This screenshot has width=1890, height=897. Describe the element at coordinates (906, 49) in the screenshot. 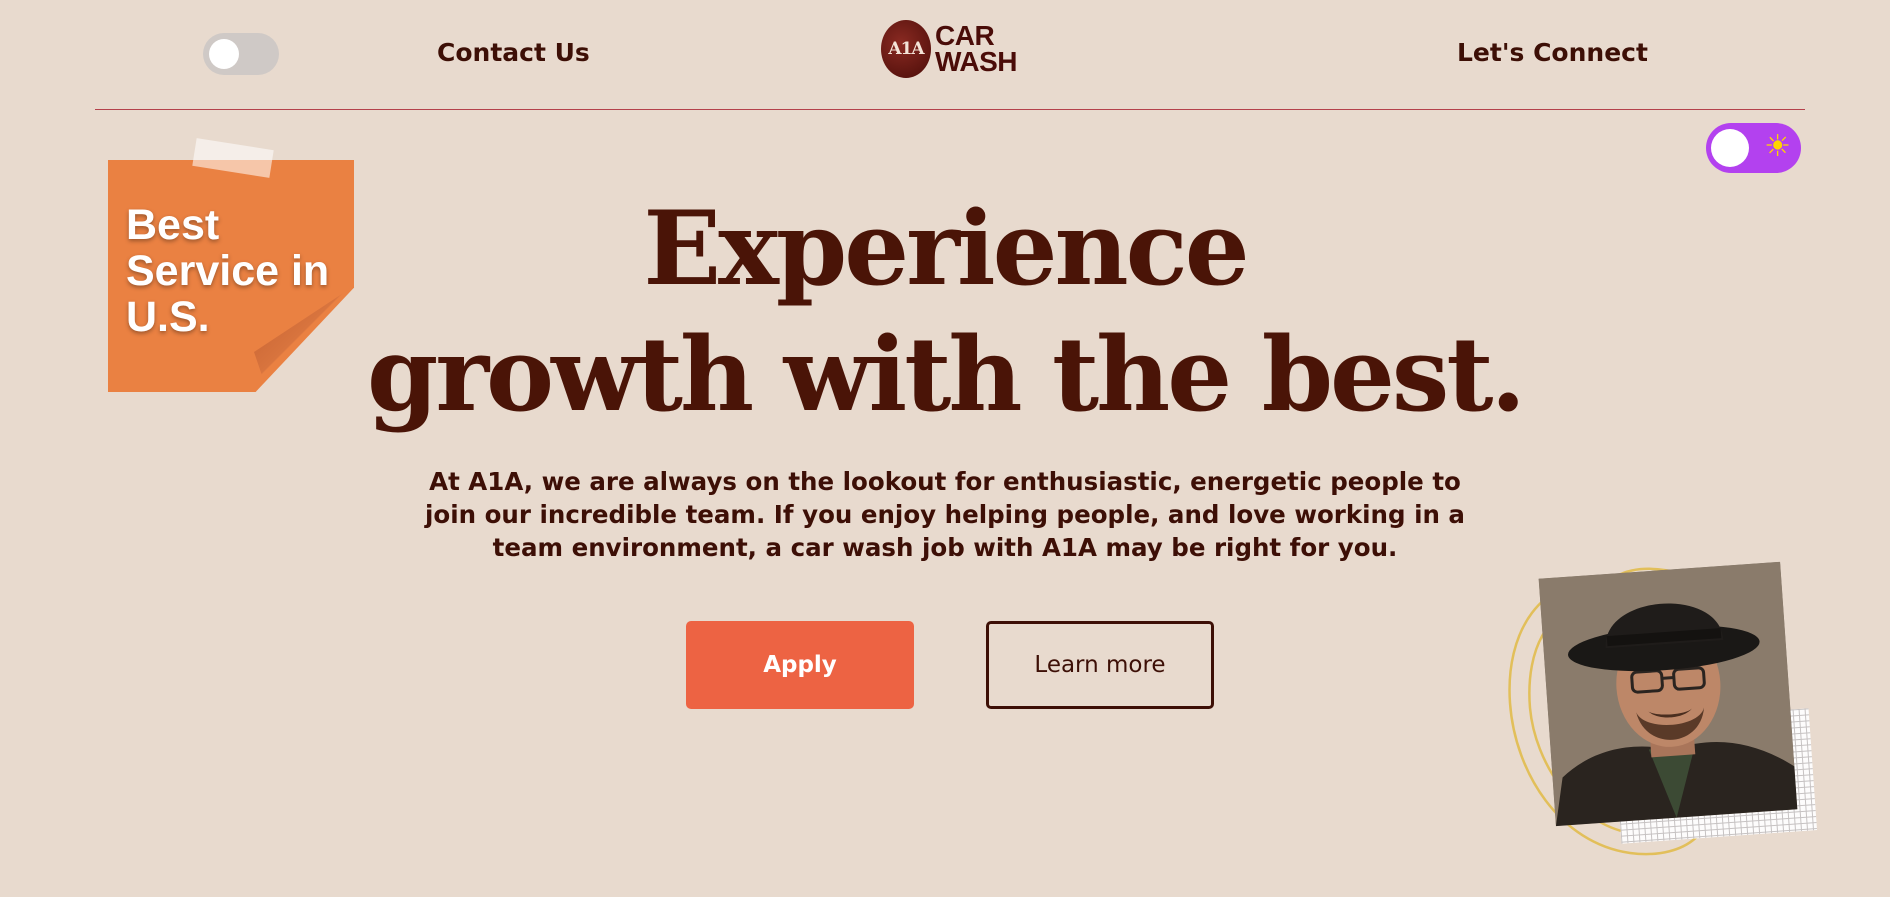

I see `logo-emblem: A1A` at that location.